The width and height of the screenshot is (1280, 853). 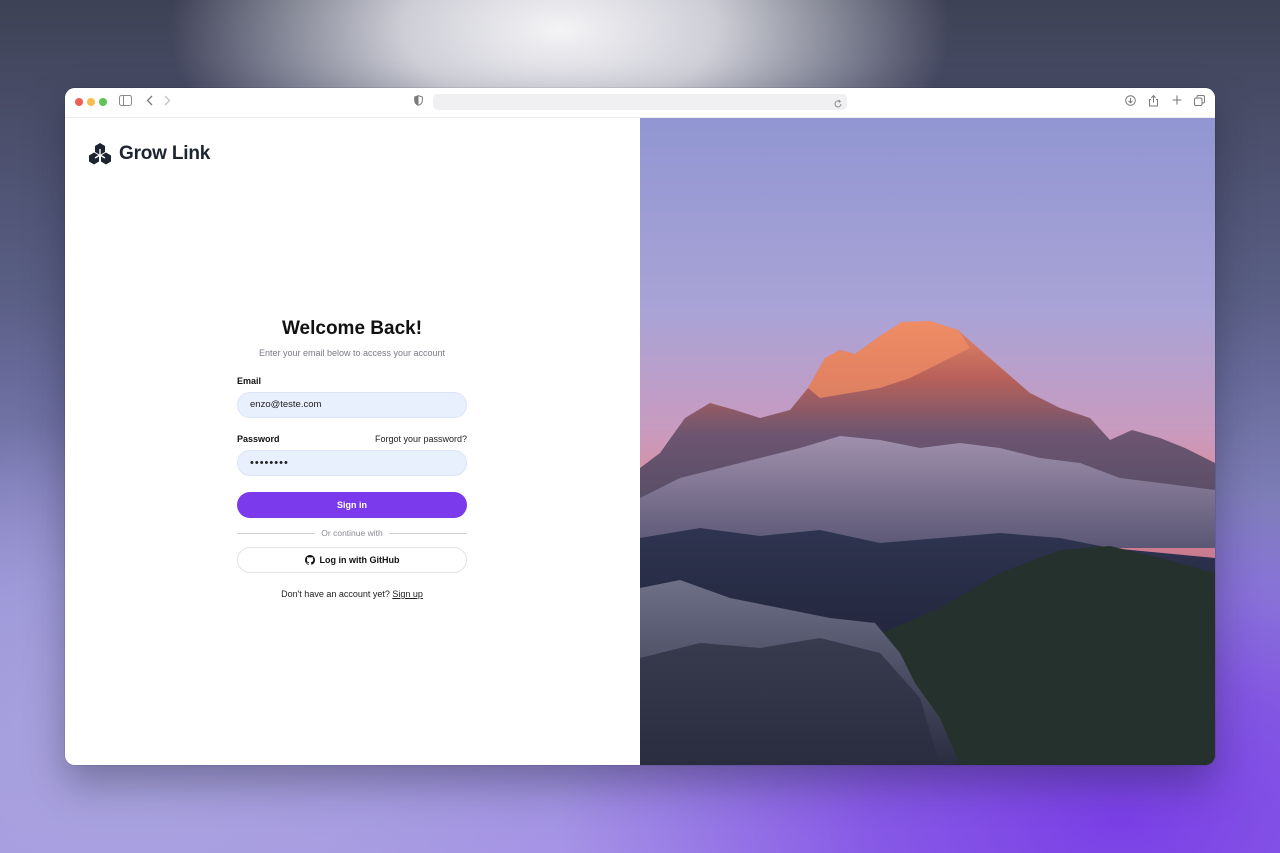 I want to click on divider-line-left, so click(x=276, y=533).